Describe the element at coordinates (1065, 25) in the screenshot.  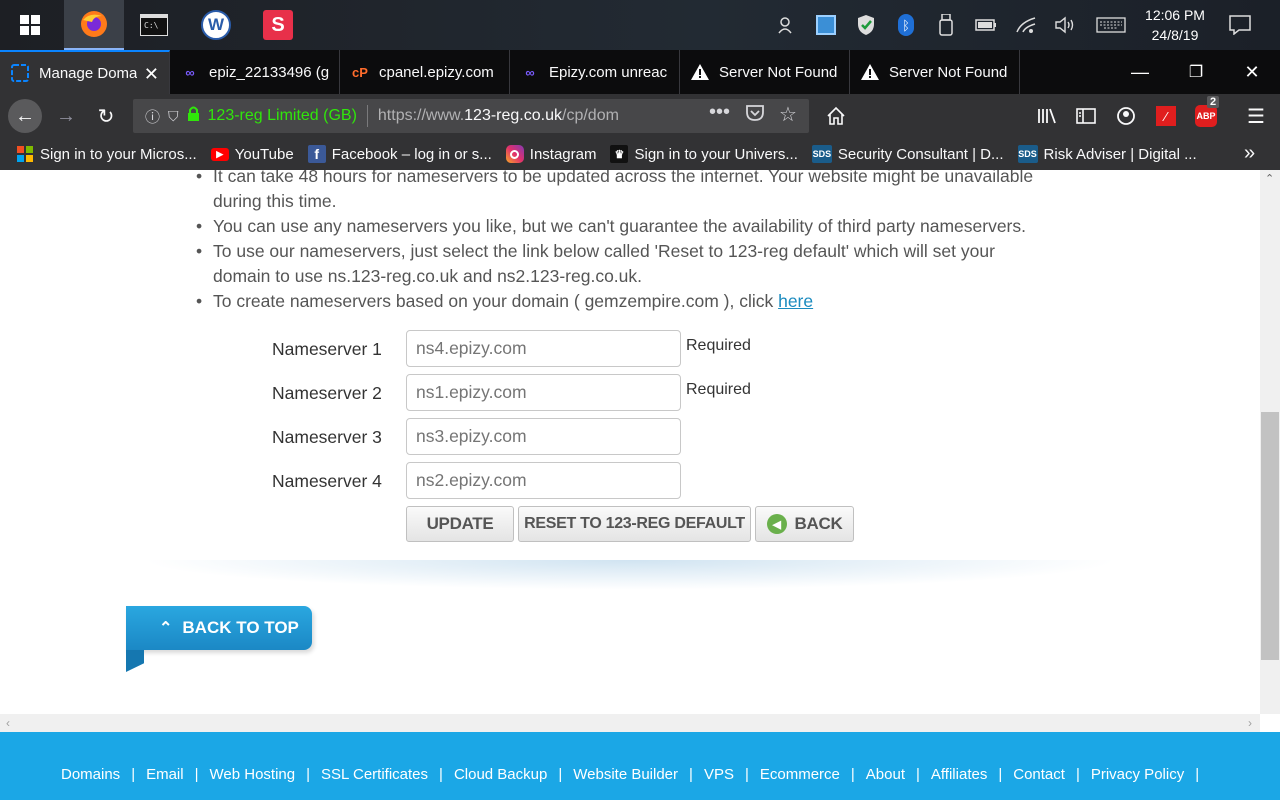
I see `volume-icon` at that location.